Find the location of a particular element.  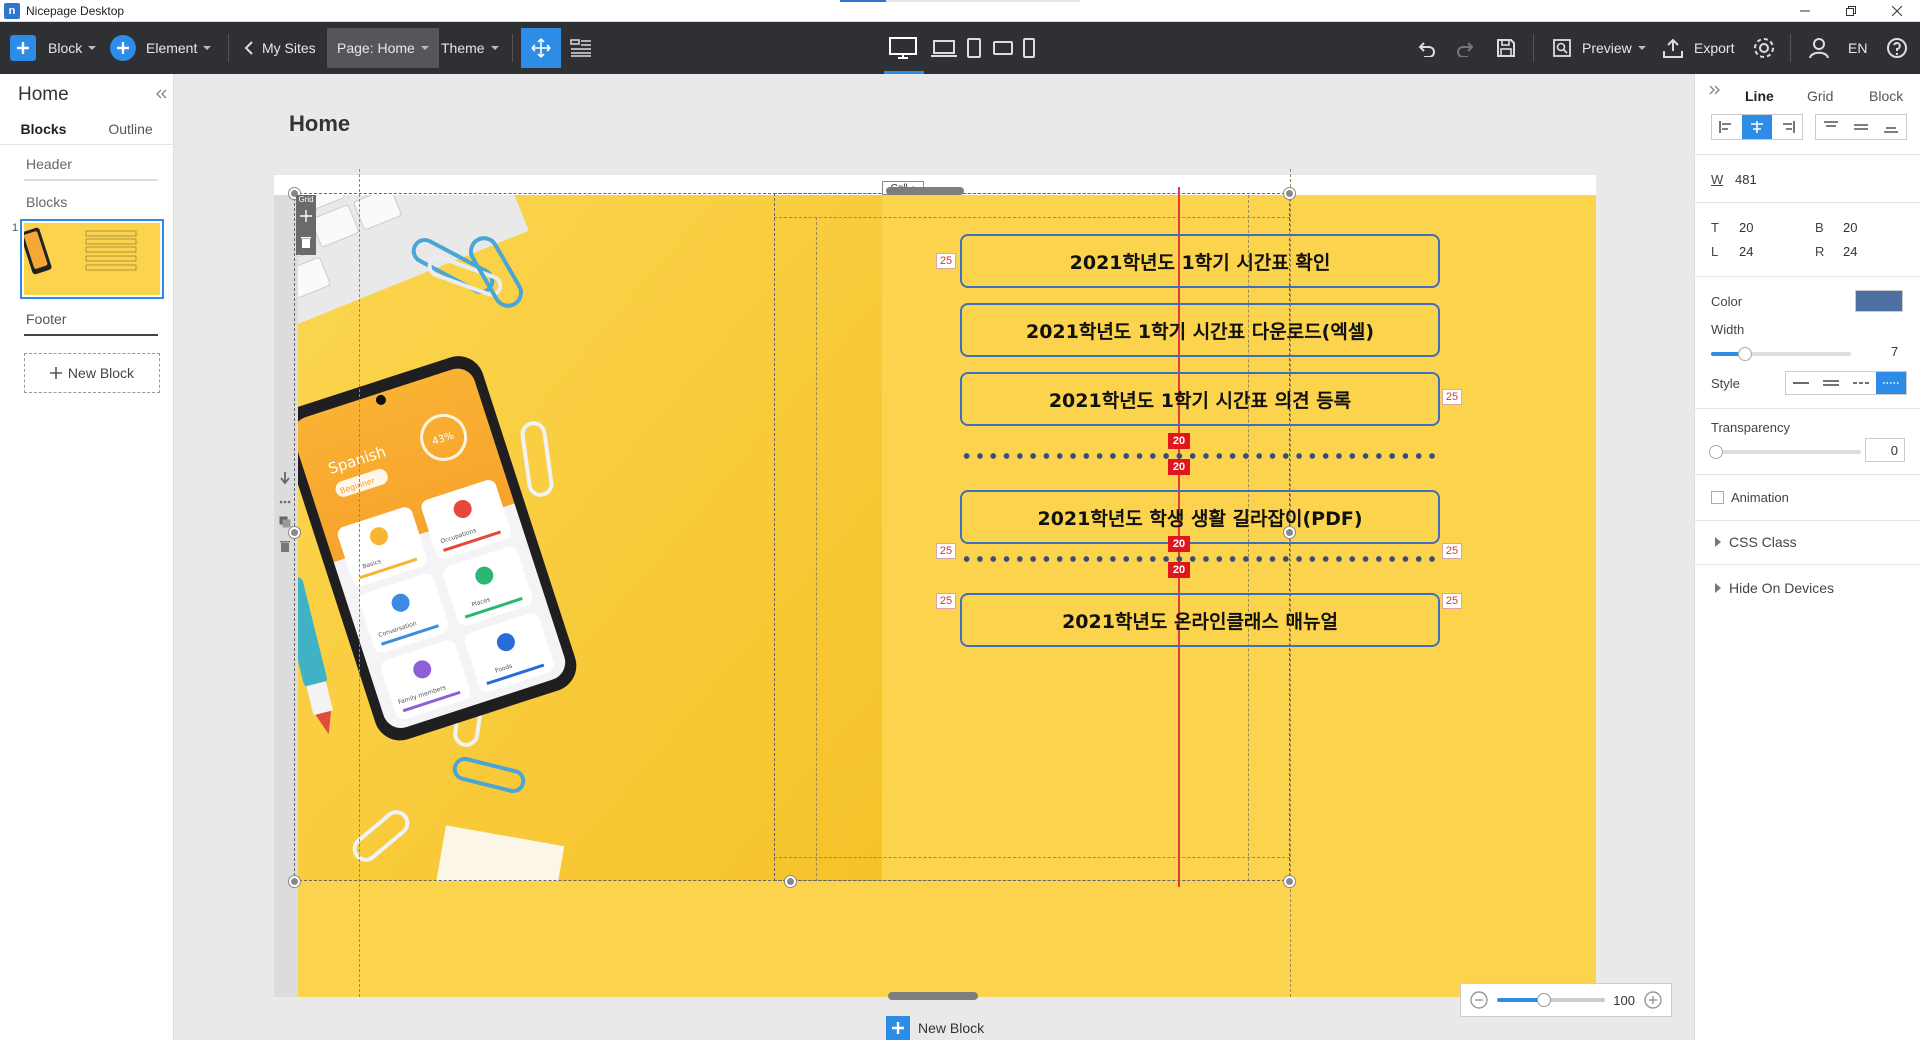

line-width-slider is located at coordinates (1781, 354).